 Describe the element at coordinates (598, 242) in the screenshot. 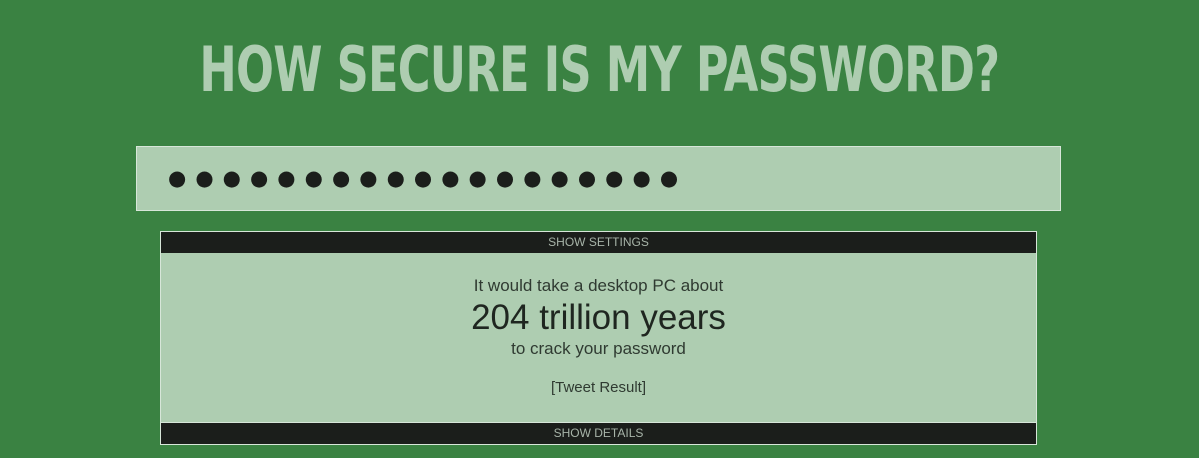

I see `show-settings-button: SHOW SETTINGS` at that location.